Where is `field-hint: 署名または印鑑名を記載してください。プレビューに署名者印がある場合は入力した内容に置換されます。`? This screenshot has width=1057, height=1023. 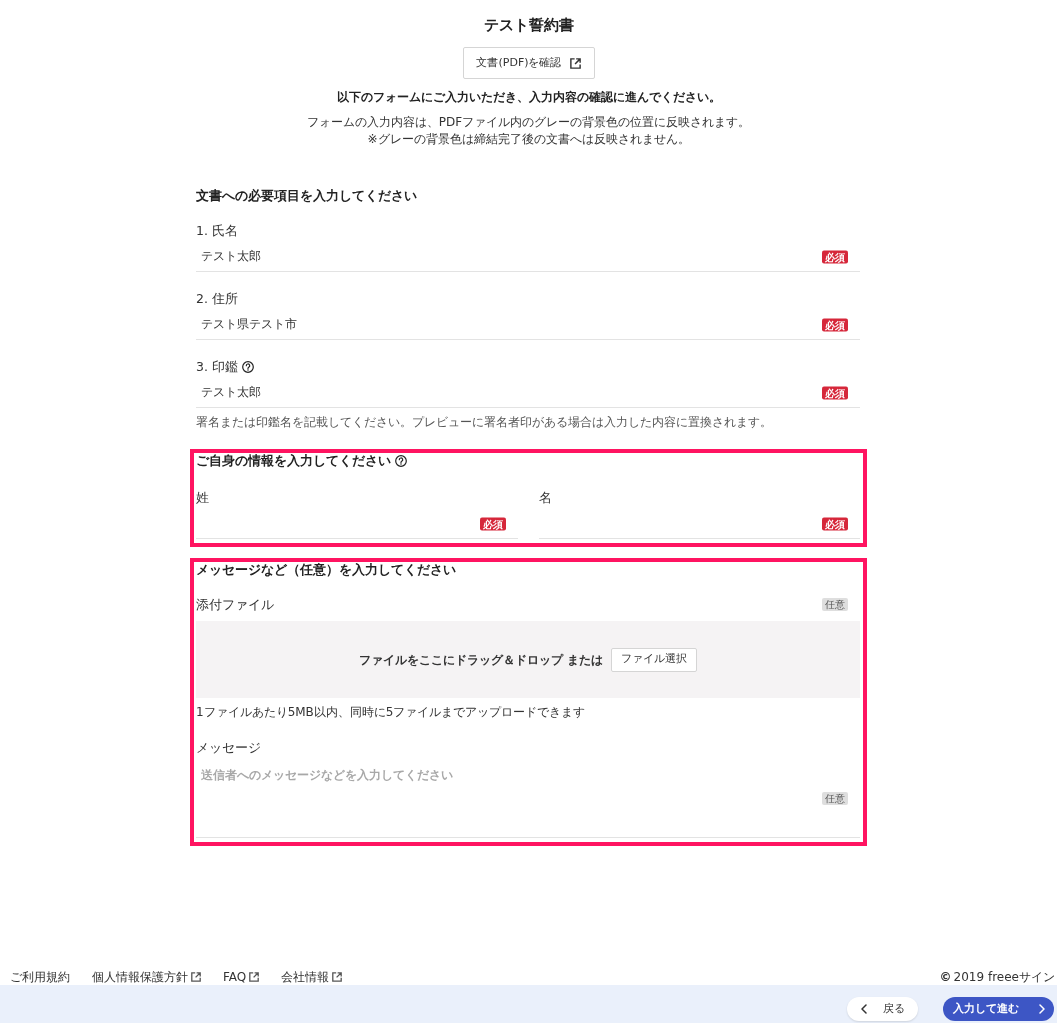
field-hint: 署名または印鑑名を記載してください。プレビューに署名者印がある場合は入力した内容に置換されます。 is located at coordinates (484, 422).